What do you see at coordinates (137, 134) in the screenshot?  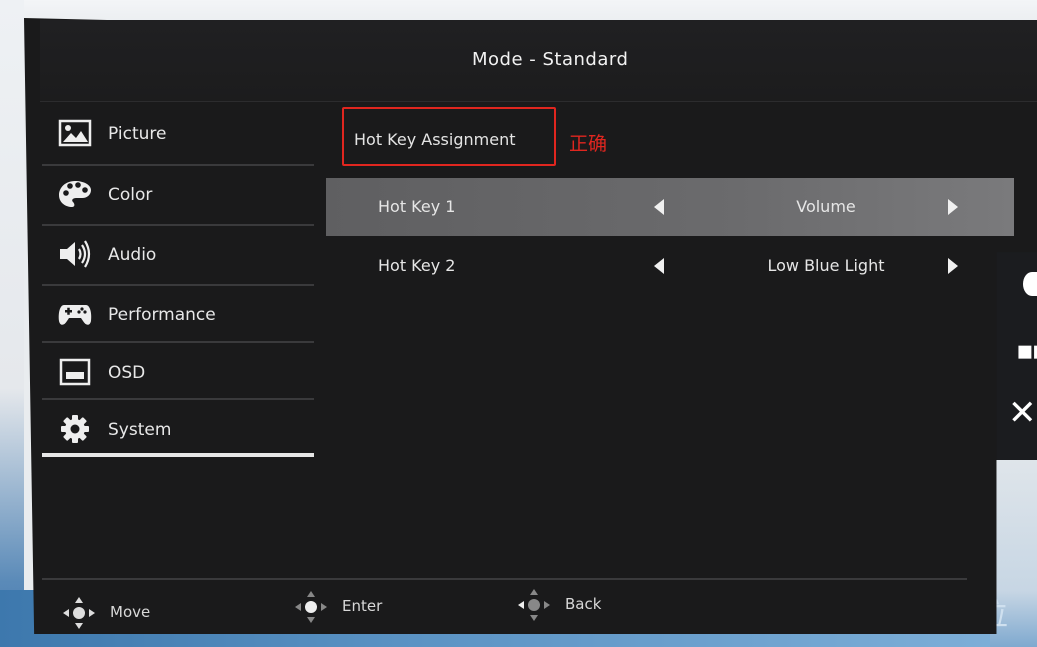 I see `sidebar-item-label: Picture` at bounding box center [137, 134].